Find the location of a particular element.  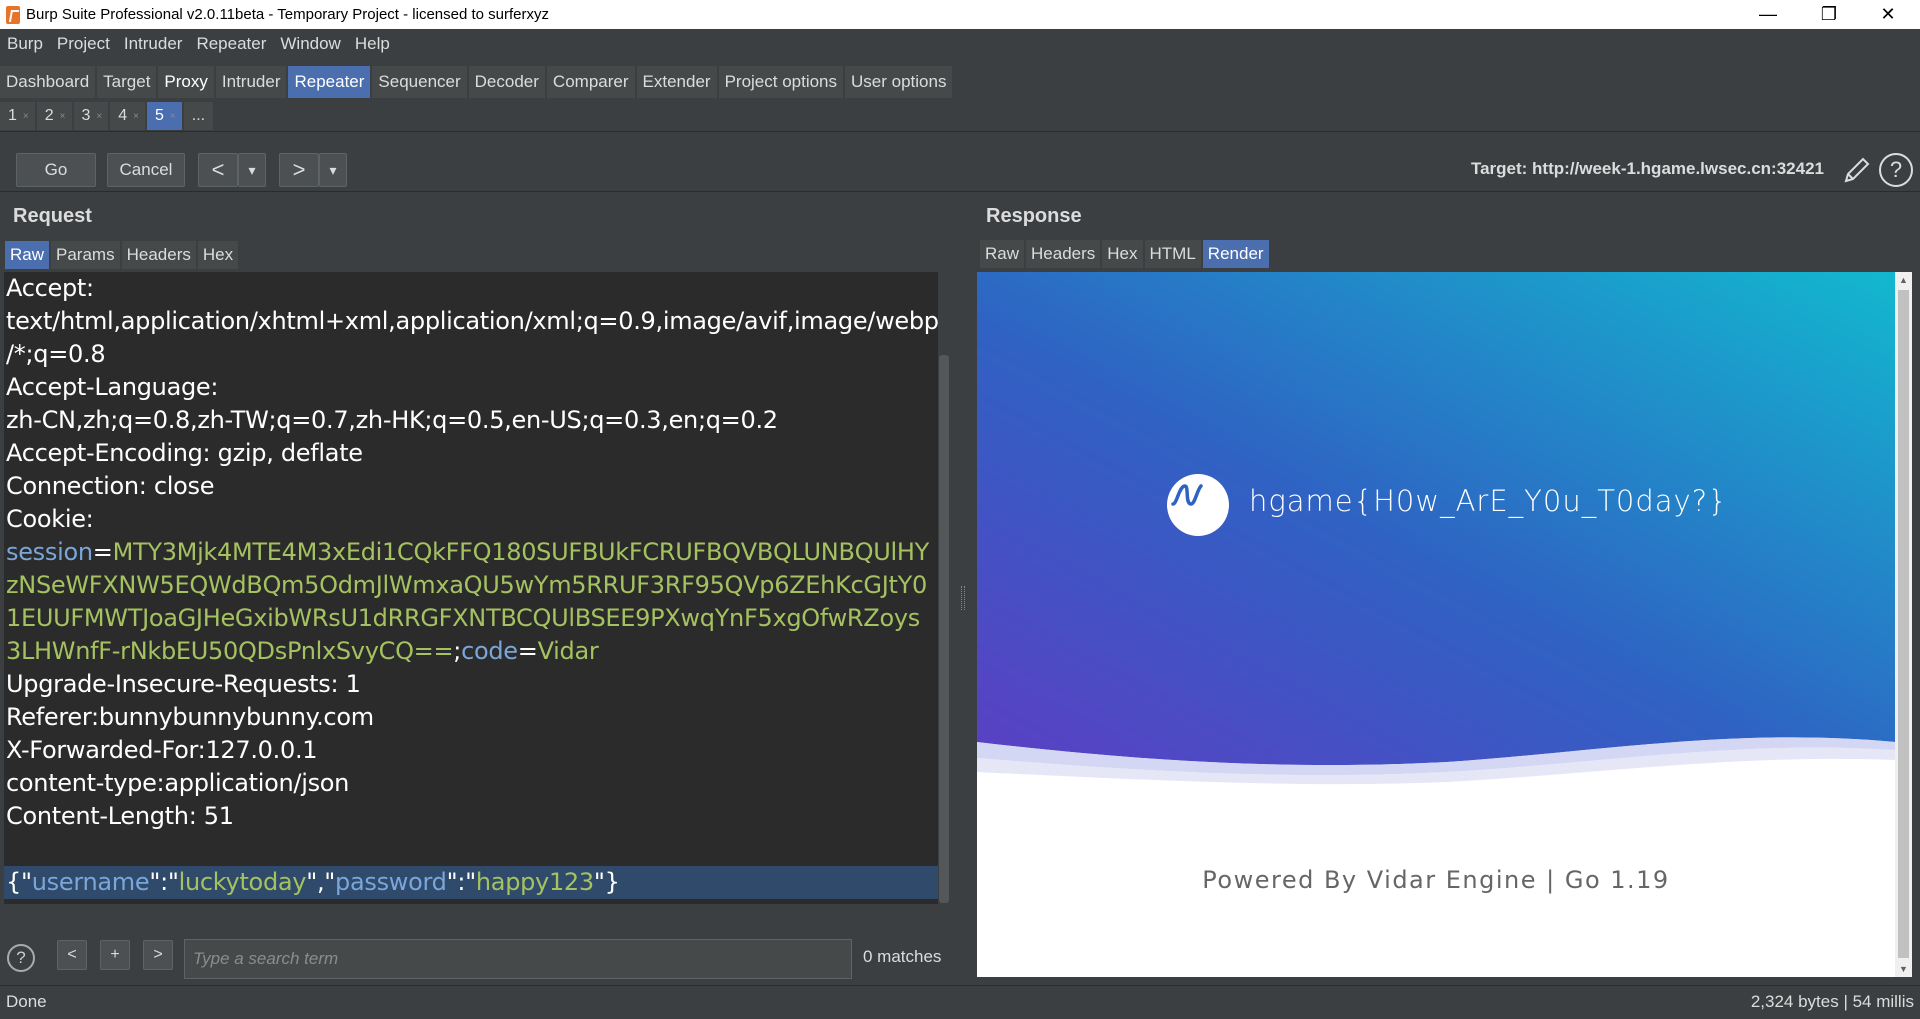

tab-target: Target is located at coordinates (127, 82).